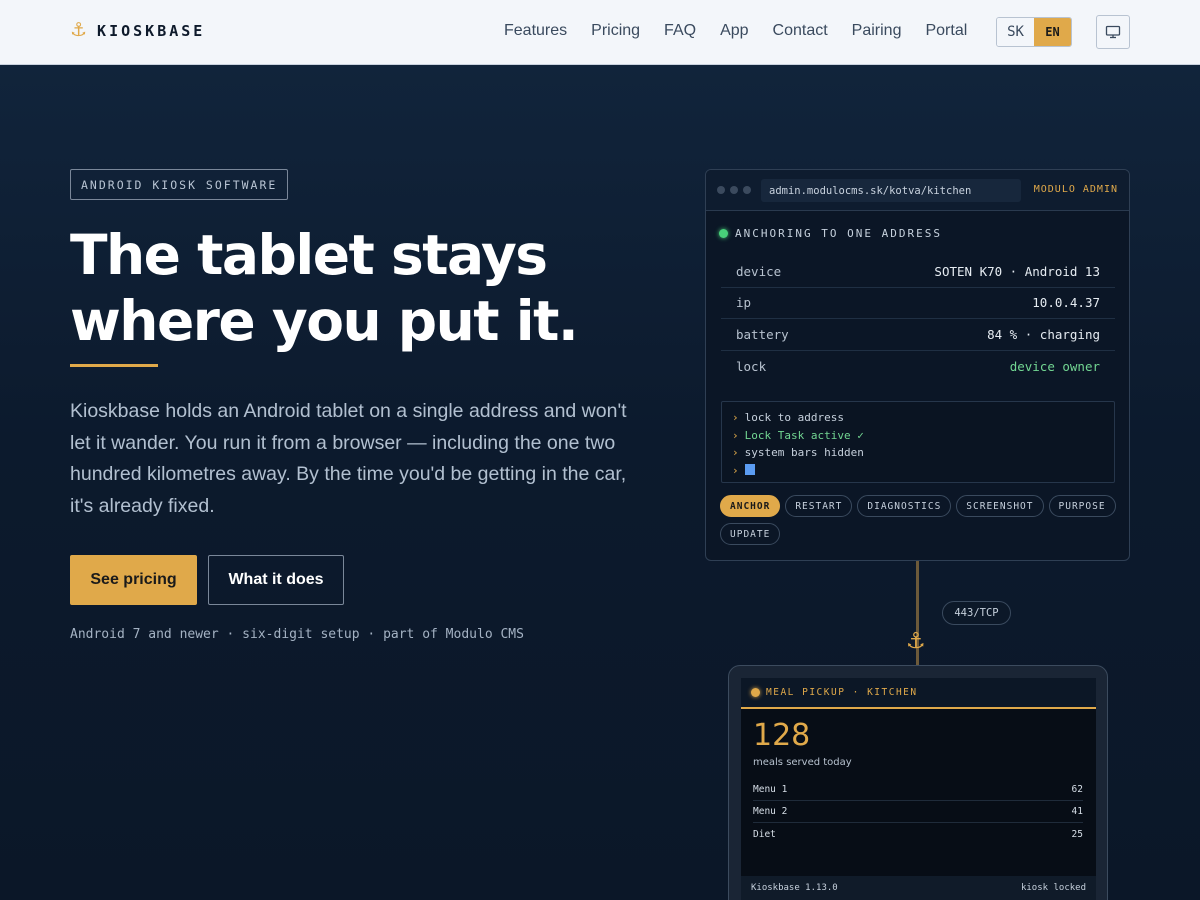  Describe the element at coordinates (1053, 888) in the screenshot. I see `kiosk-status: kiosk locked` at that location.